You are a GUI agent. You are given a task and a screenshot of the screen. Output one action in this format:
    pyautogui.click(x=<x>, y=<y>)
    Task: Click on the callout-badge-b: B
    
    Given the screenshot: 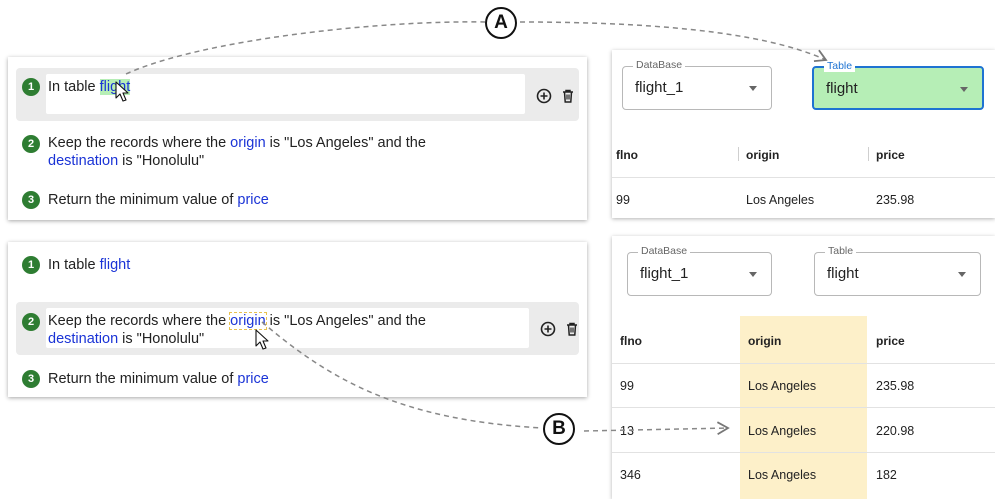 What is the action you would take?
    pyautogui.click(x=559, y=429)
    